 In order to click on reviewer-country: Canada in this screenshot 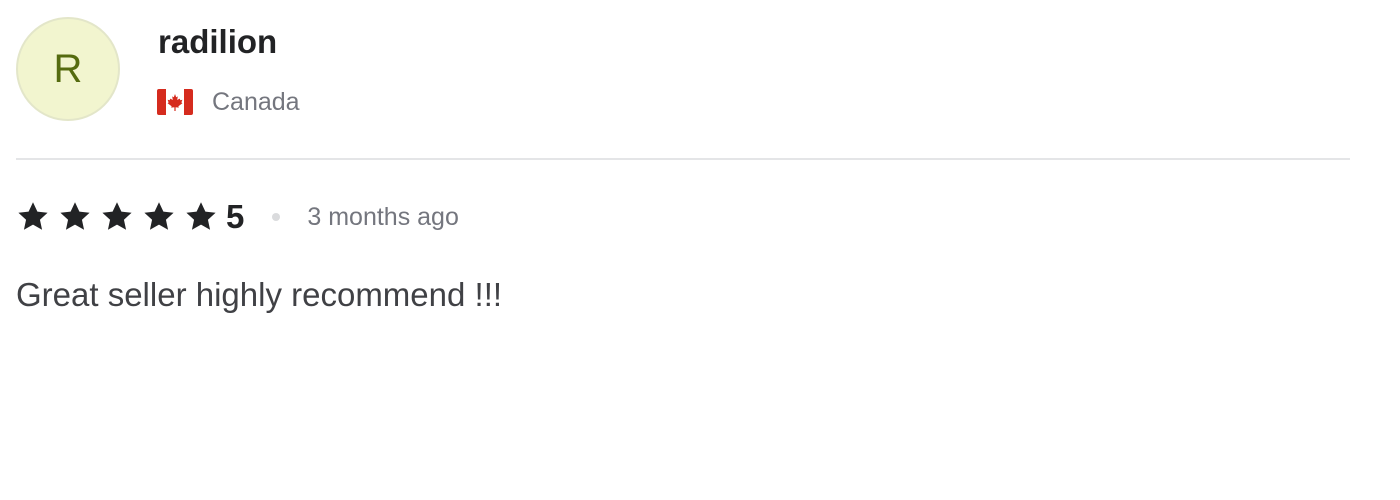, I will do `click(228, 102)`.